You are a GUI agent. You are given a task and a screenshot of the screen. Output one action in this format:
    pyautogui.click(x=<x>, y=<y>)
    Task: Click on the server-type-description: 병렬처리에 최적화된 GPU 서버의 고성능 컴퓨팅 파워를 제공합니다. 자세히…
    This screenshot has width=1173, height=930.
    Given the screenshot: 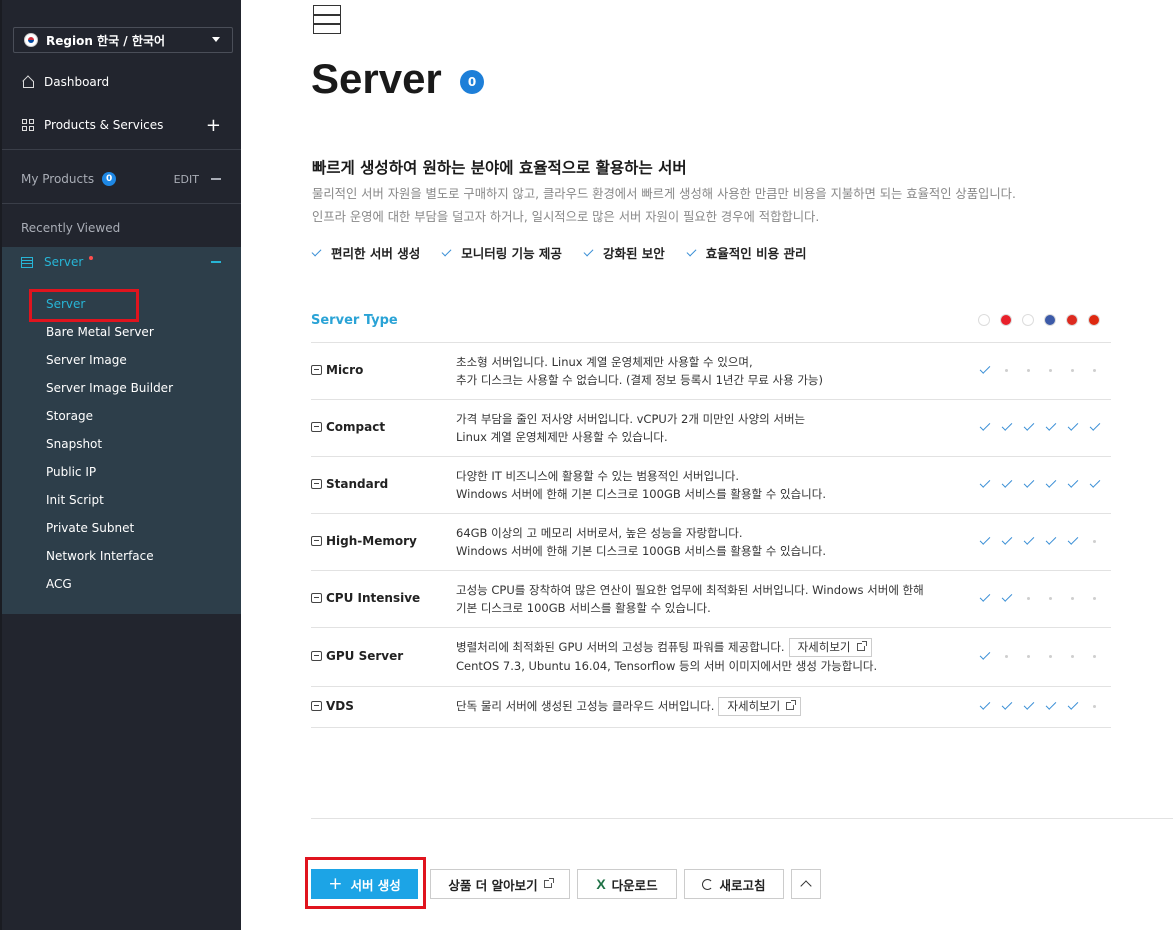 What is the action you would take?
    pyautogui.click(x=667, y=655)
    